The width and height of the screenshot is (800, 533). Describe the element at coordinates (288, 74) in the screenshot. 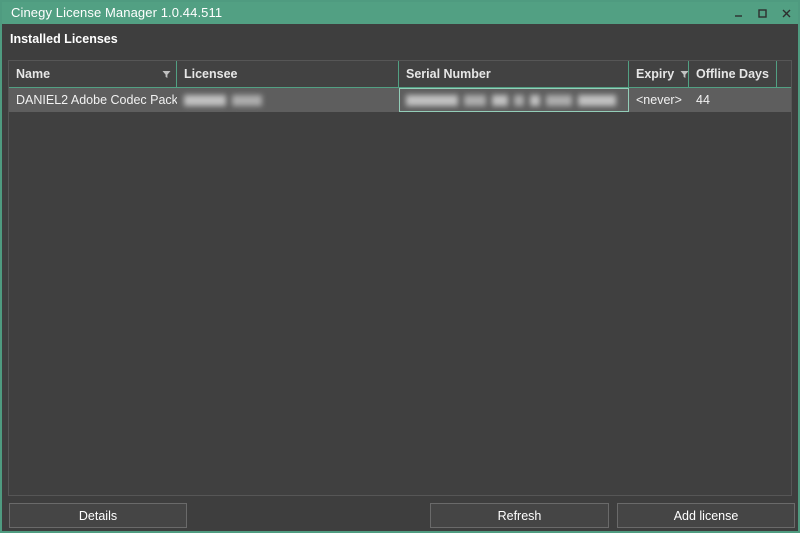

I see `column-header-licensee: Licensee` at that location.